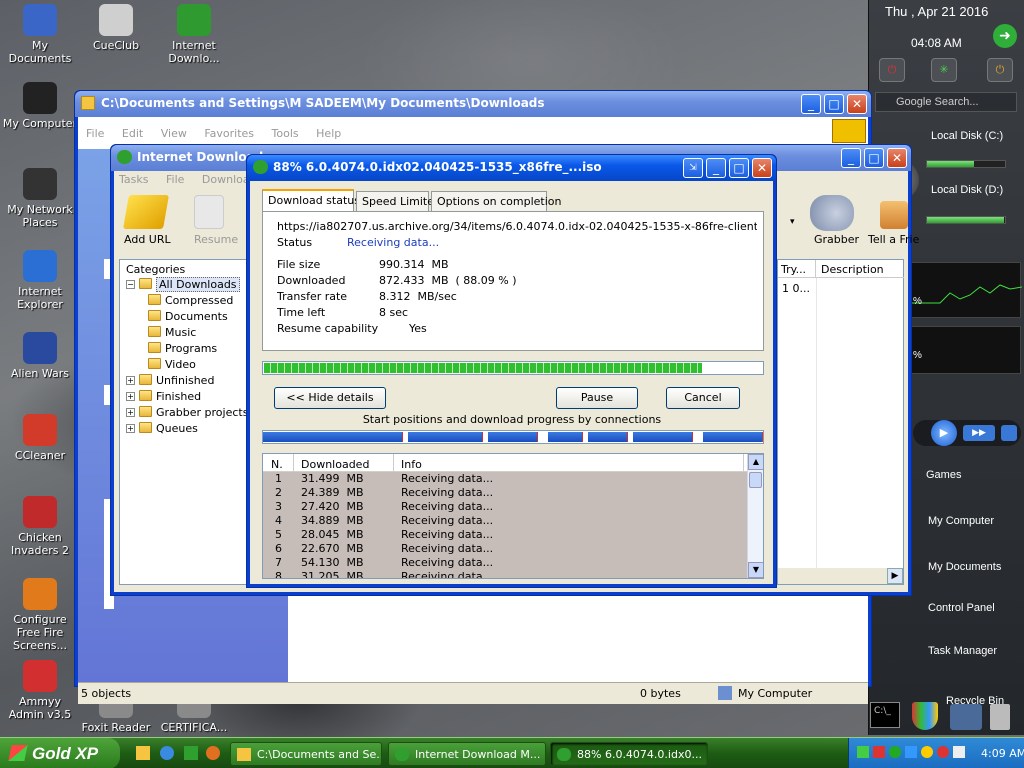 Image resolution: width=1024 pixels, height=768 pixels. What do you see at coordinates (961, 608) in the screenshot?
I see `sidebar-link-control-panel: Control Panel` at bounding box center [961, 608].